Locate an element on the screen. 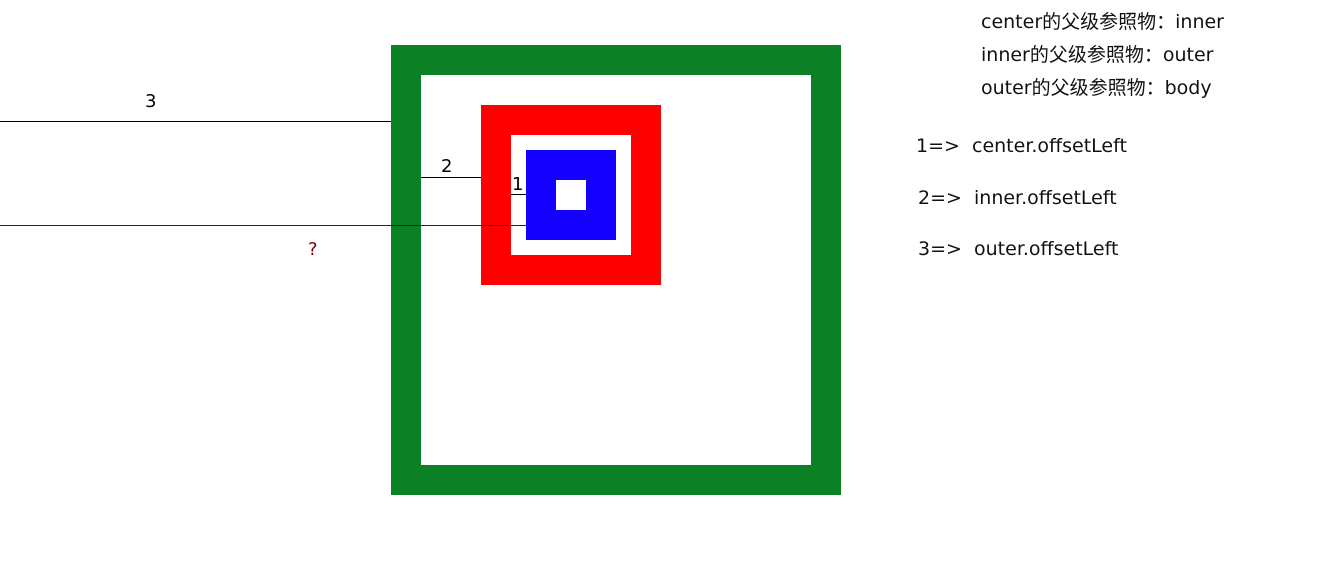 Image resolution: width=1336 pixels, height=573 pixels. outer-offset-line is located at coordinates (195, 121).